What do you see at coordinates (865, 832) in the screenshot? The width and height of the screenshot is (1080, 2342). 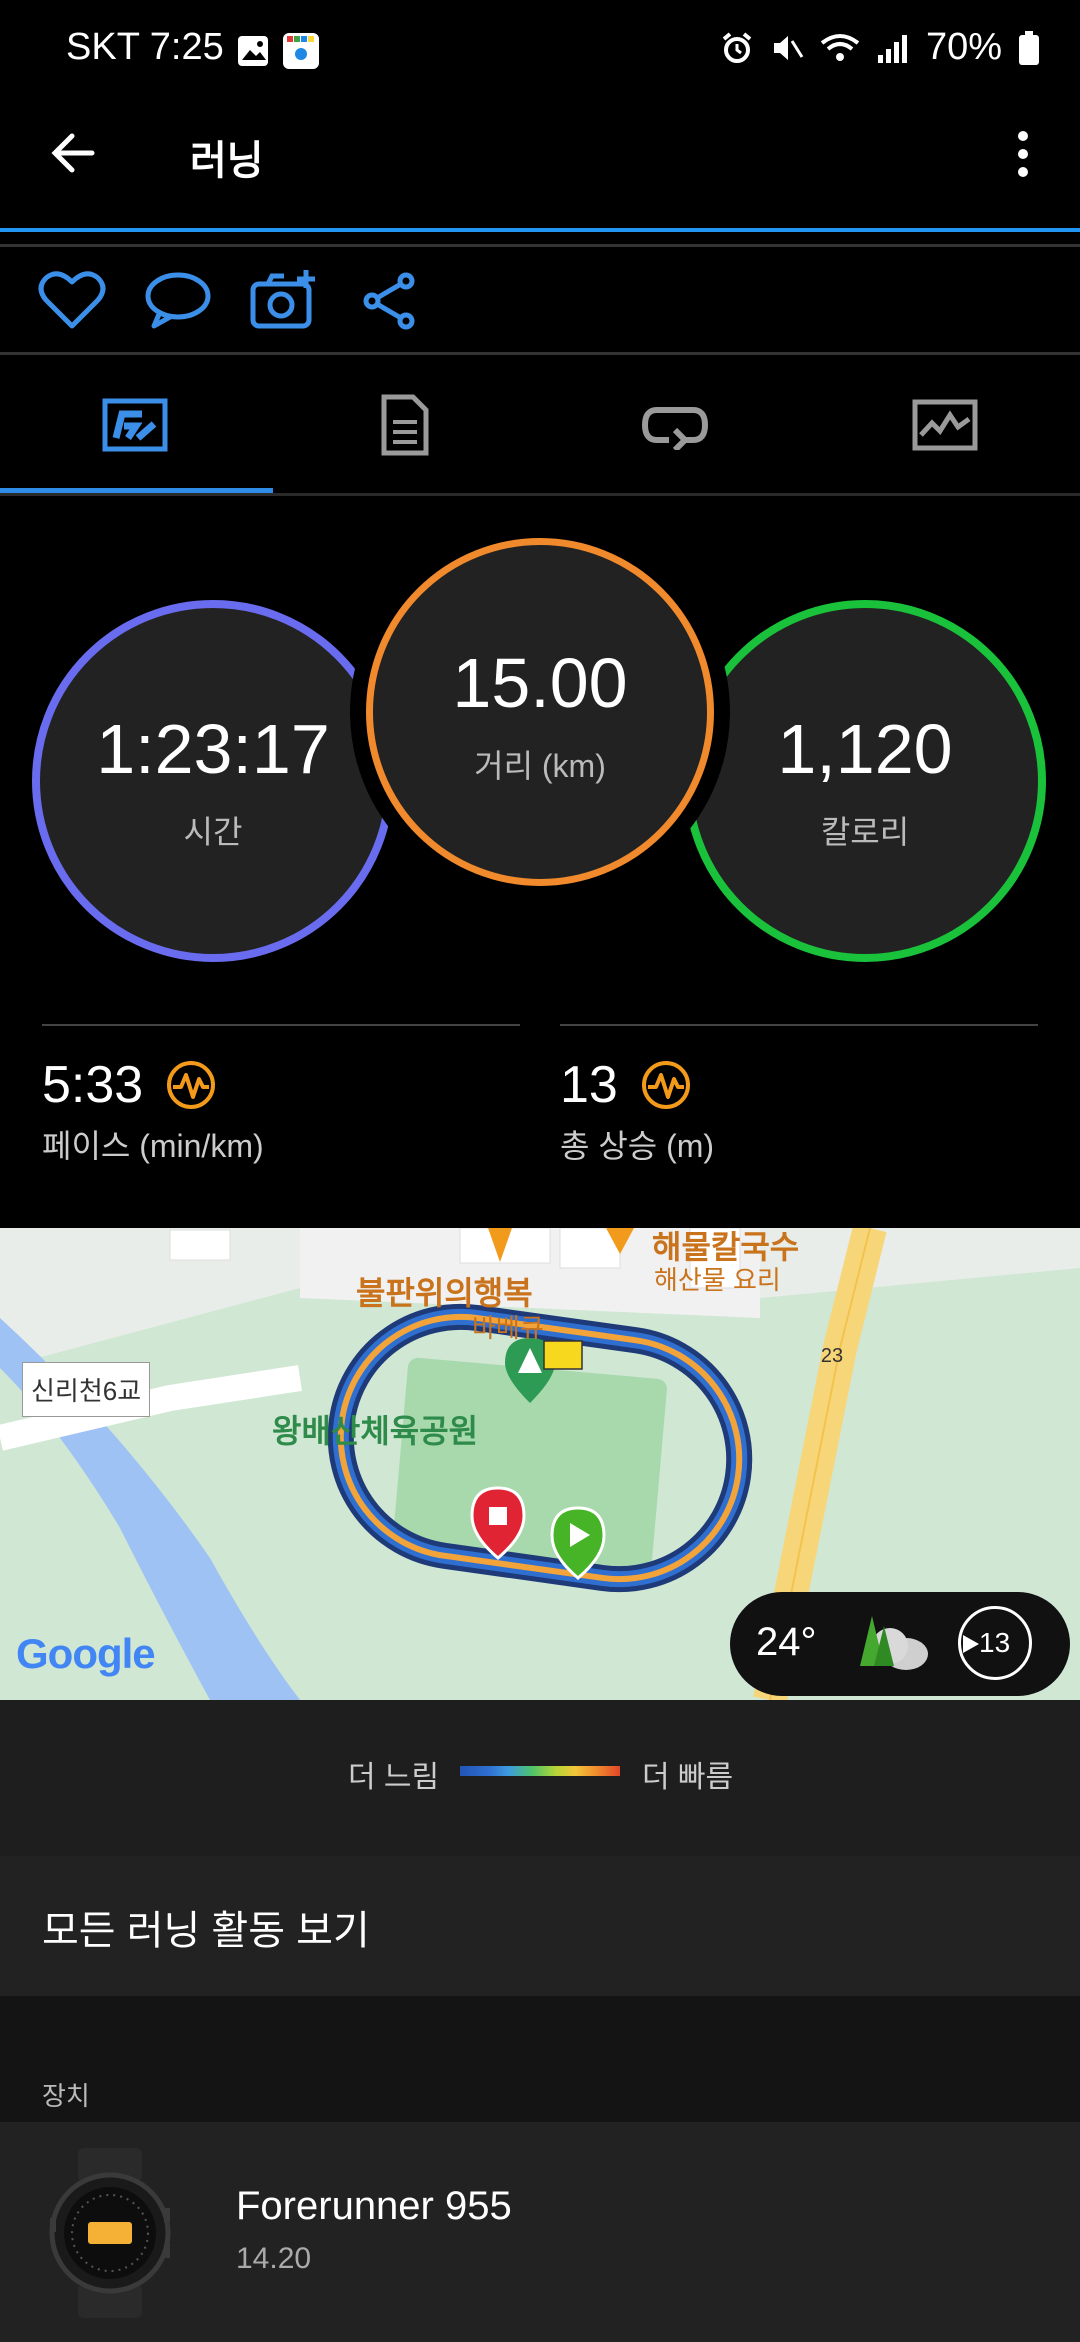 I see `calories-label: 칼로리` at bounding box center [865, 832].